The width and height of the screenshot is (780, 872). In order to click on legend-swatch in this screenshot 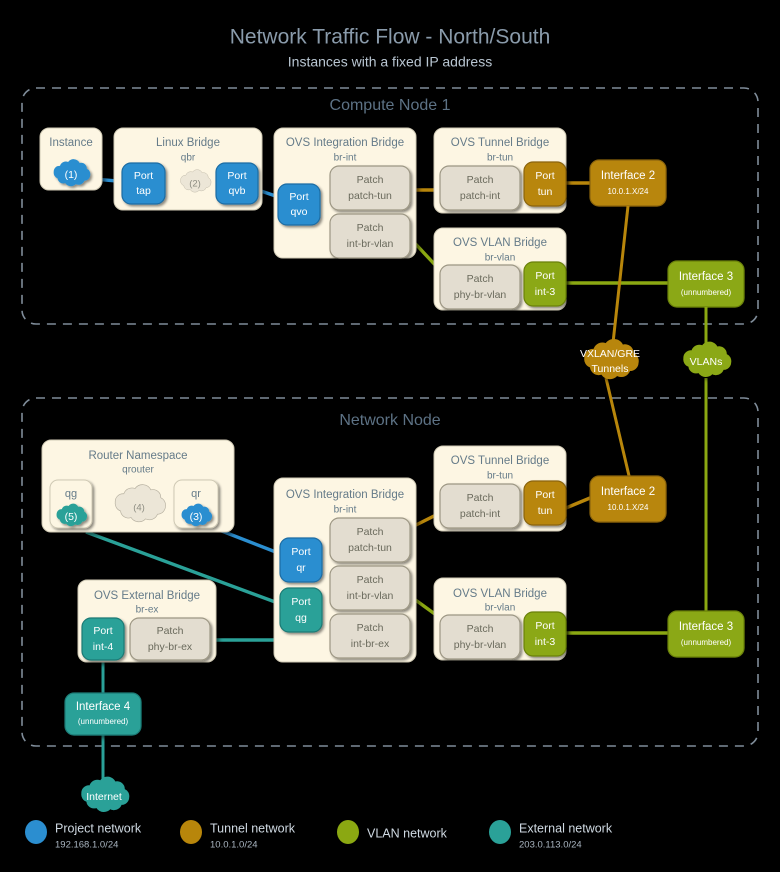, I will do `click(500, 832)`.